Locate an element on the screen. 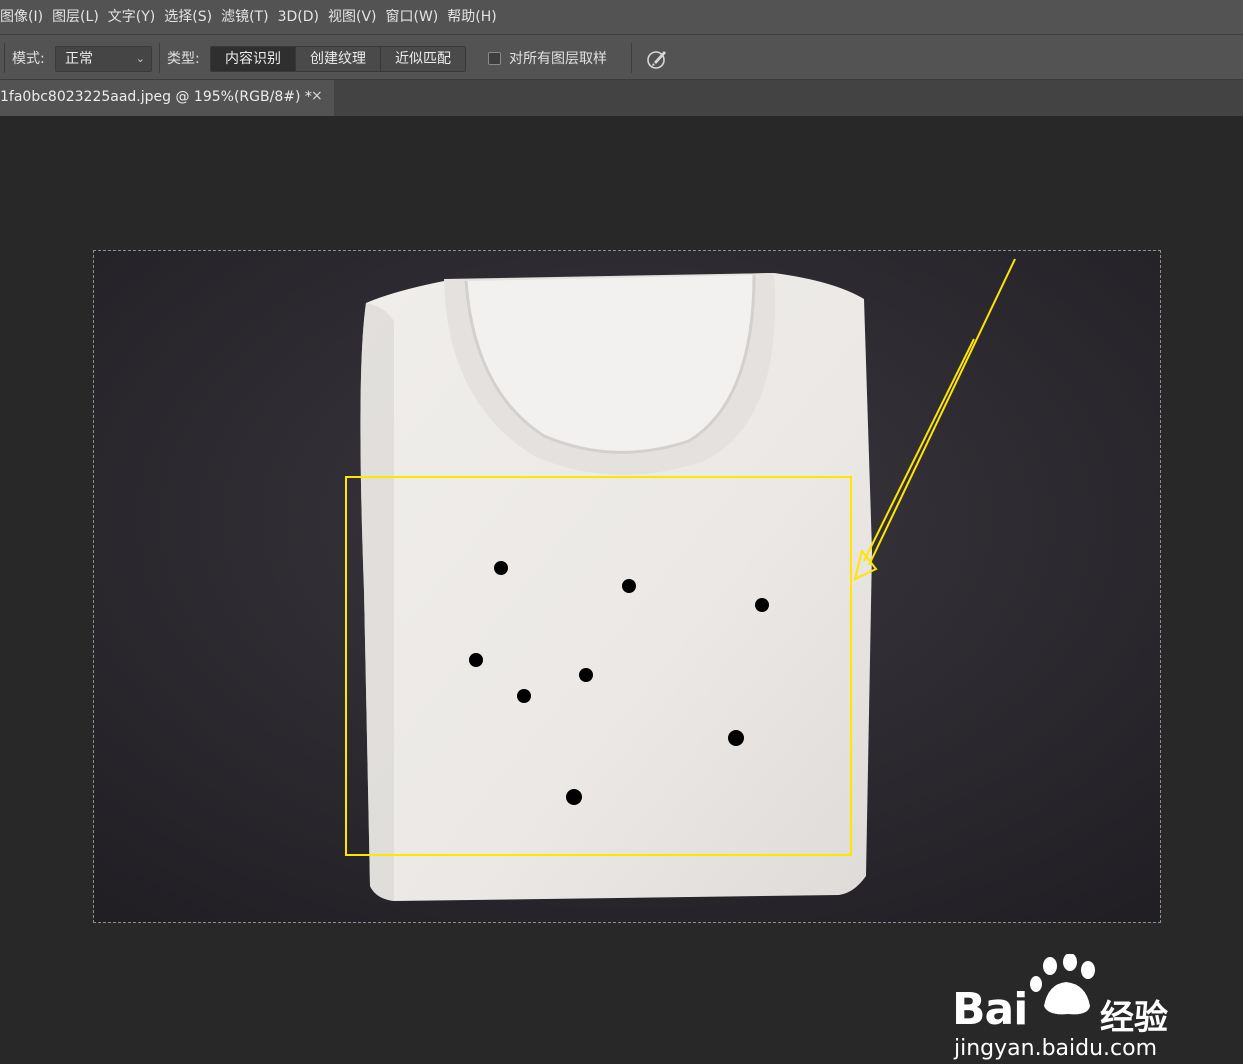 This screenshot has width=1243, height=1064. options-grip is located at coordinates (4, 58).